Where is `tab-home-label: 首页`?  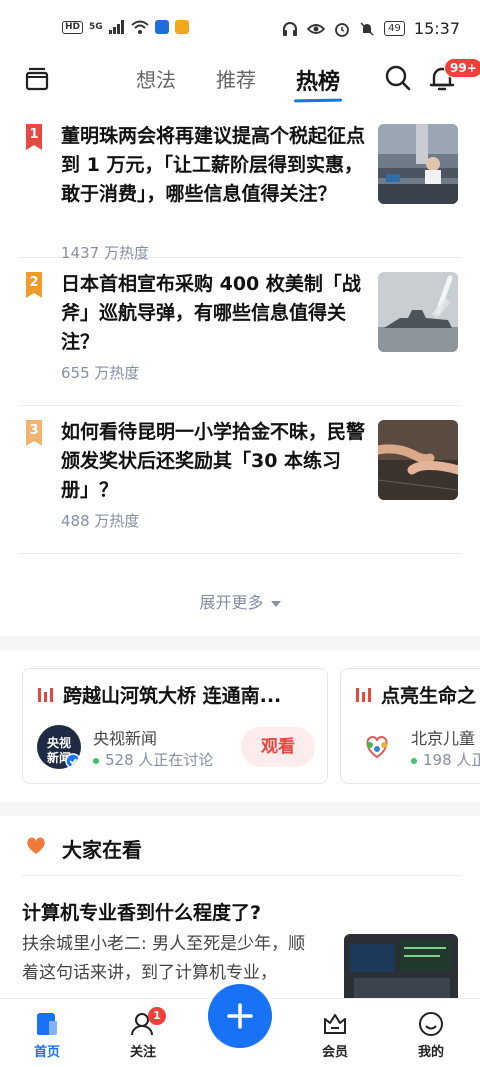 tab-home-label: 首页 is located at coordinates (46, 1052).